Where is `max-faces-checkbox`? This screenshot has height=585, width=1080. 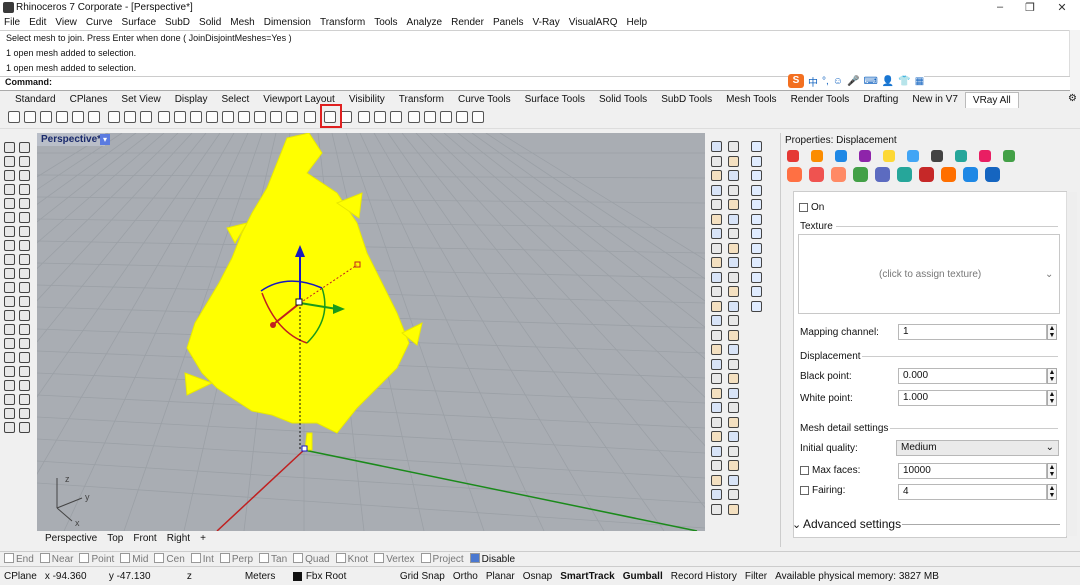
max-faces-checkbox is located at coordinates (804, 470).